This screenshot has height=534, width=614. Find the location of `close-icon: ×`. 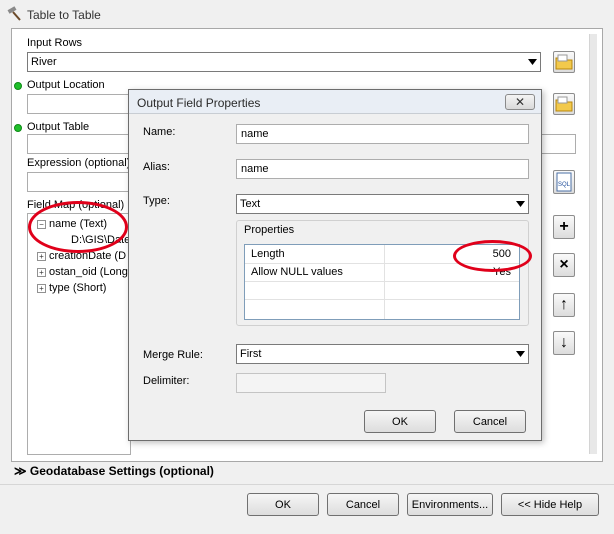

close-icon: × is located at coordinates (564, 264).